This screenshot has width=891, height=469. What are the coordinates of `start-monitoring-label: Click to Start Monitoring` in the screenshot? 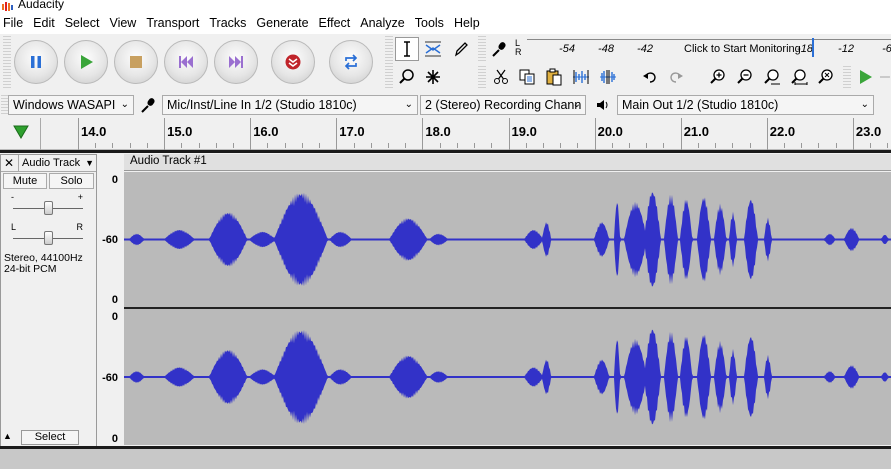 It's located at (742, 49).